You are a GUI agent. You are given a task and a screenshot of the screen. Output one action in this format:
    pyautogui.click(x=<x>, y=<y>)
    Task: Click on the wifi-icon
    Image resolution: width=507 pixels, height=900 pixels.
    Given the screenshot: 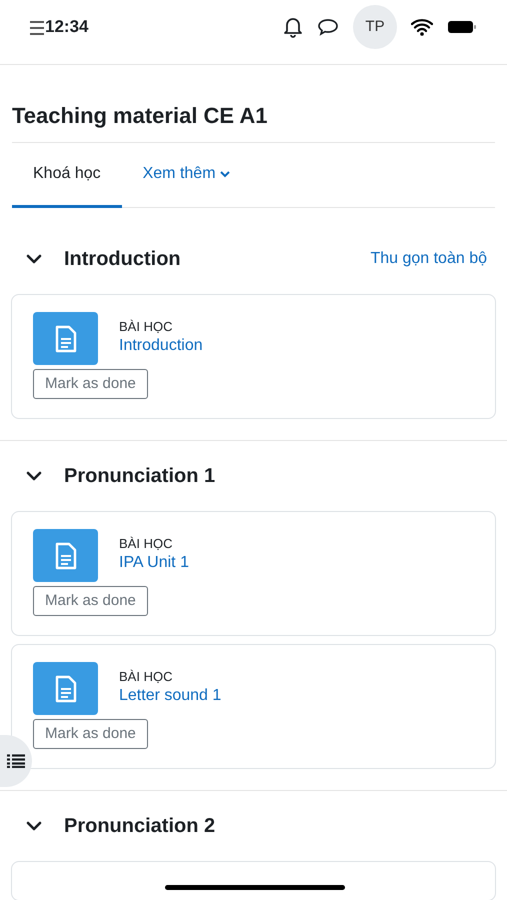 What is the action you would take?
    pyautogui.click(x=422, y=27)
    